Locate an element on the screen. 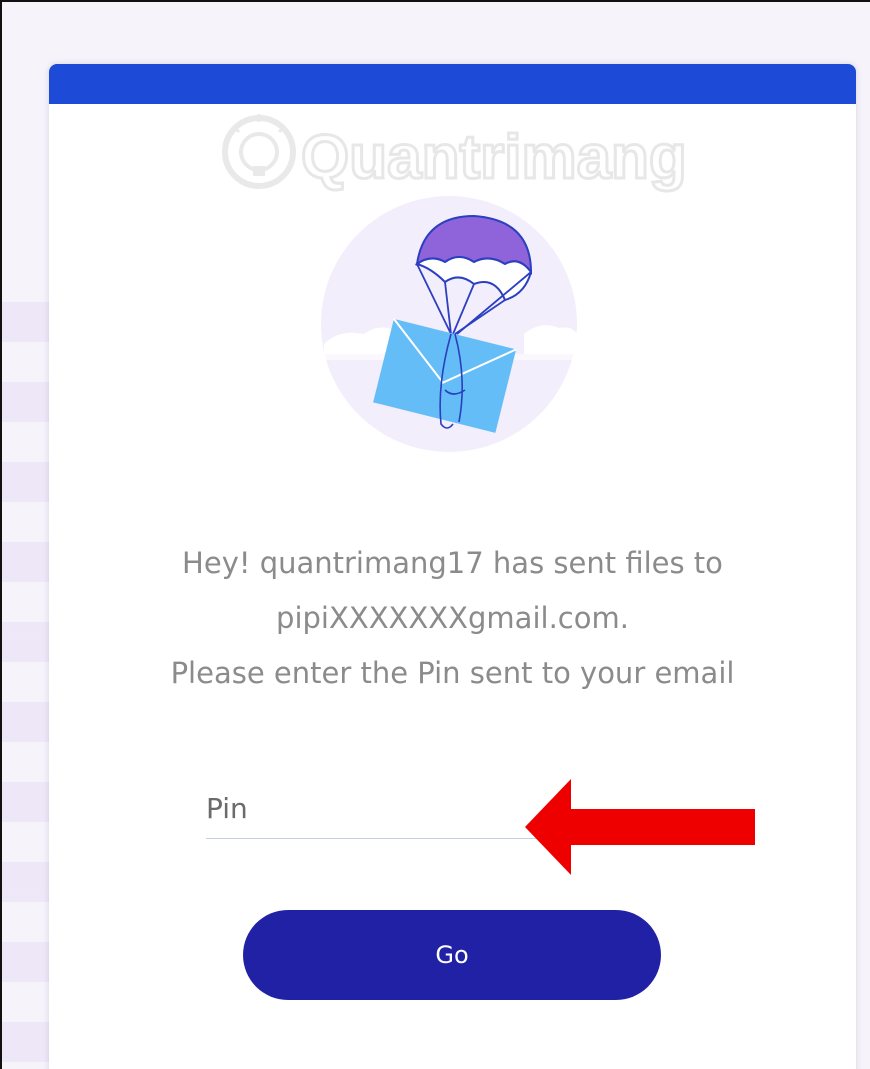  message-line-2: pipiXXXXXXXgmail.com. is located at coordinates (452, 618).